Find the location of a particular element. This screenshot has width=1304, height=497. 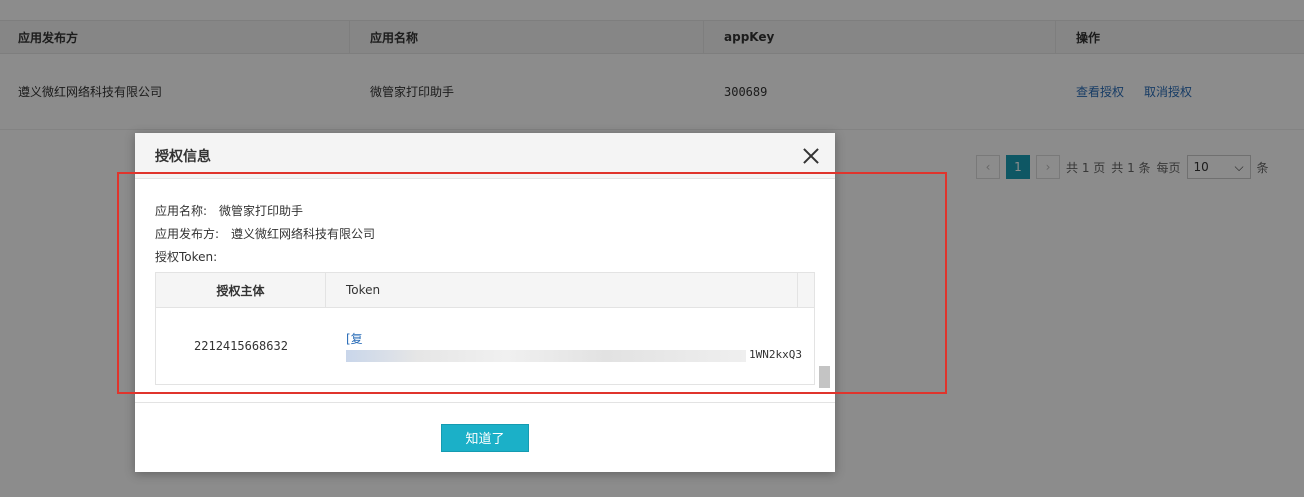

token-label-line: 授权Token: is located at coordinates (485, 256).